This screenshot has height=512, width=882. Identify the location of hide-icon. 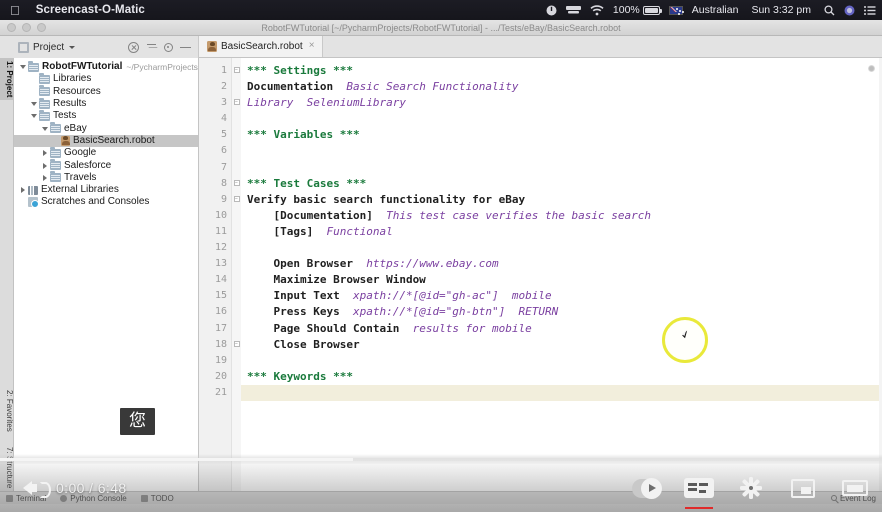
(185, 47).